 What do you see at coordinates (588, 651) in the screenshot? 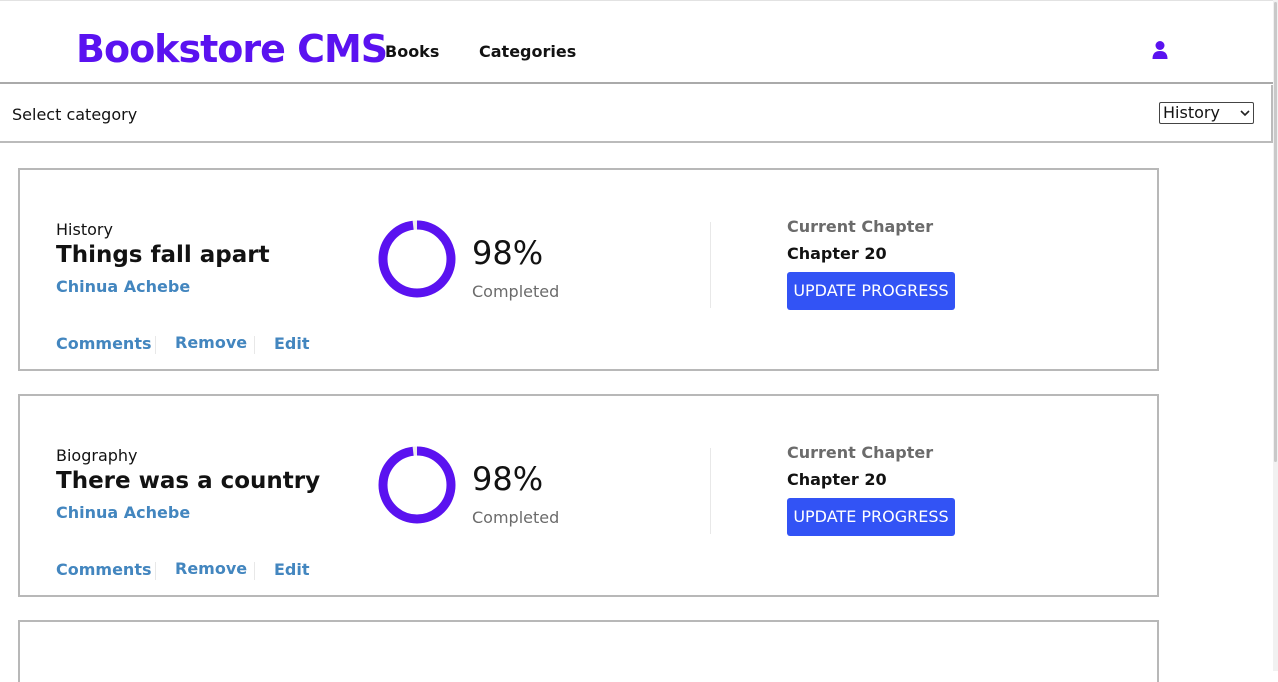
I see `book-card` at bounding box center [588, 651].